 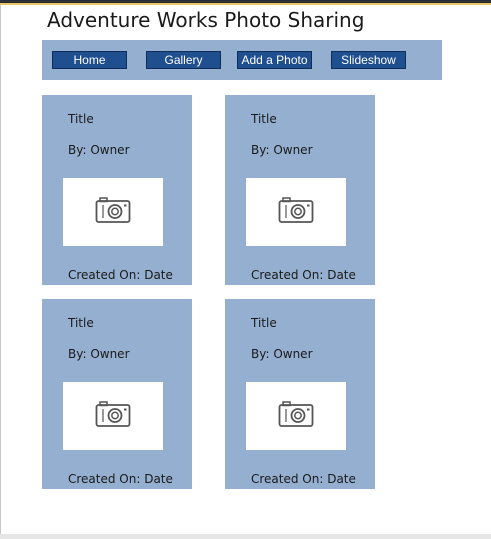 I want to click on window-bottom-border, so click(x=245, y=536).